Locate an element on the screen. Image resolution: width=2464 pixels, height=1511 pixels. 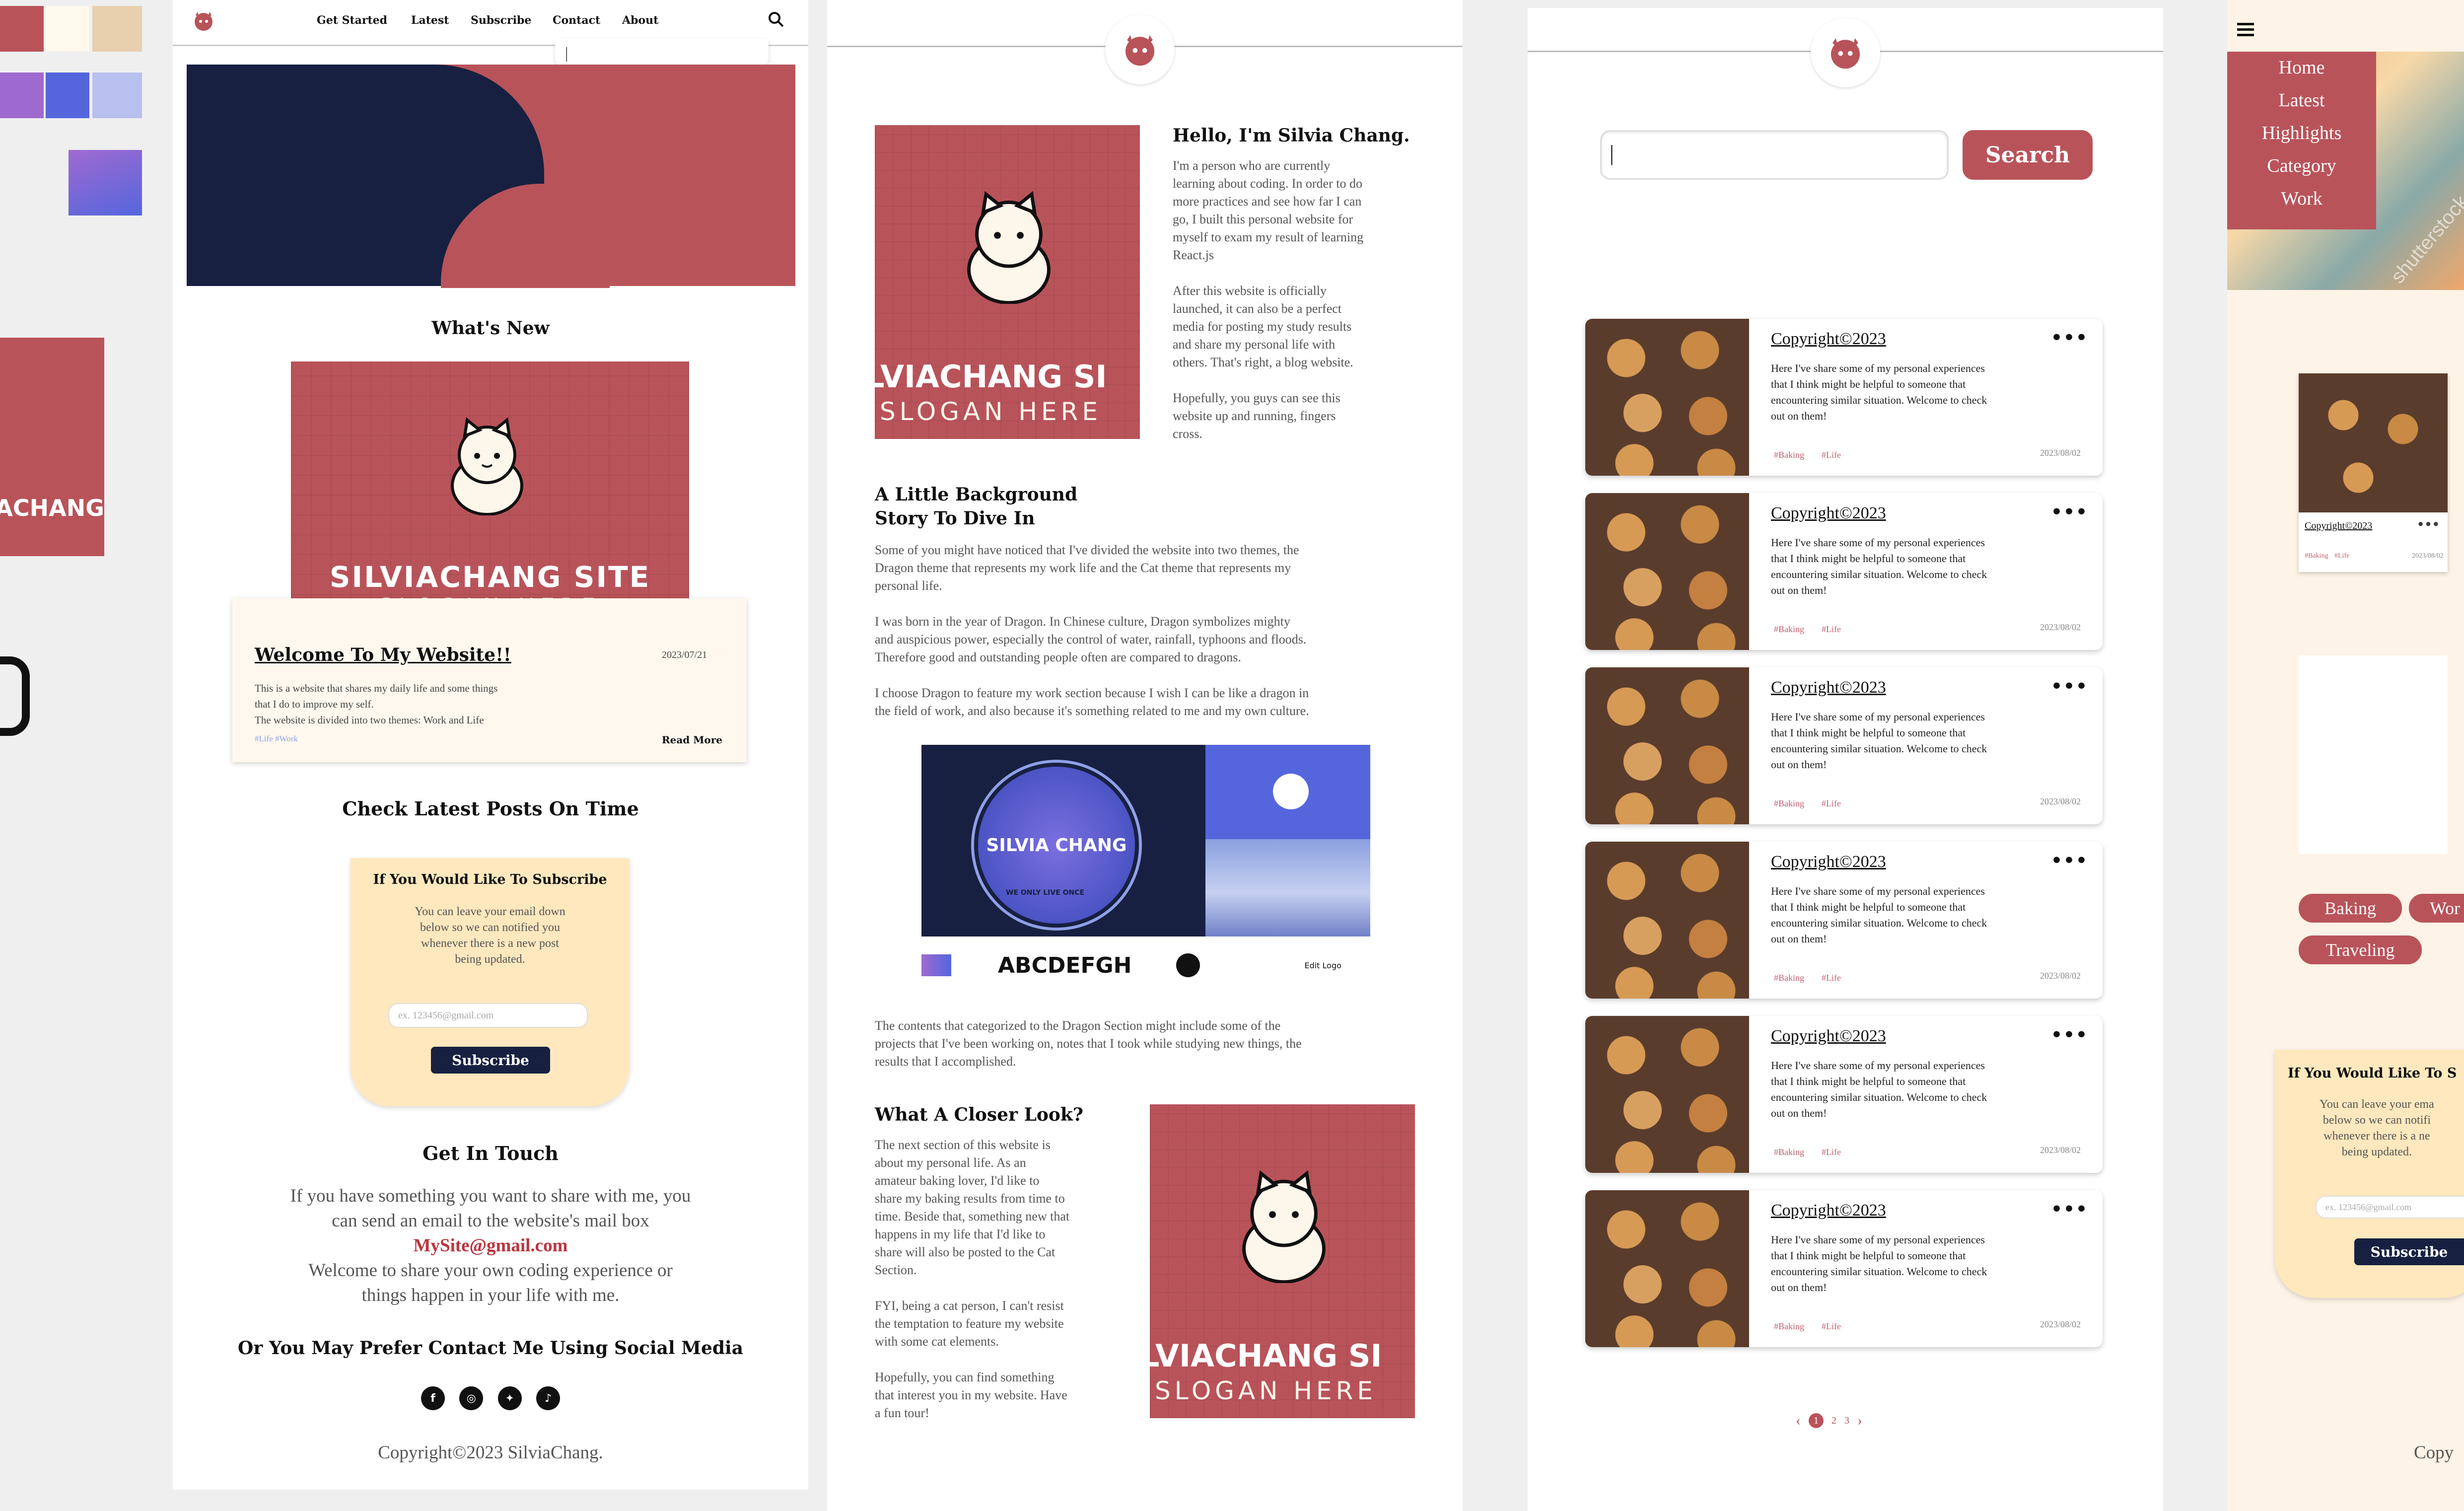
nav-contact: Contact is located at coordinates (576, 20).